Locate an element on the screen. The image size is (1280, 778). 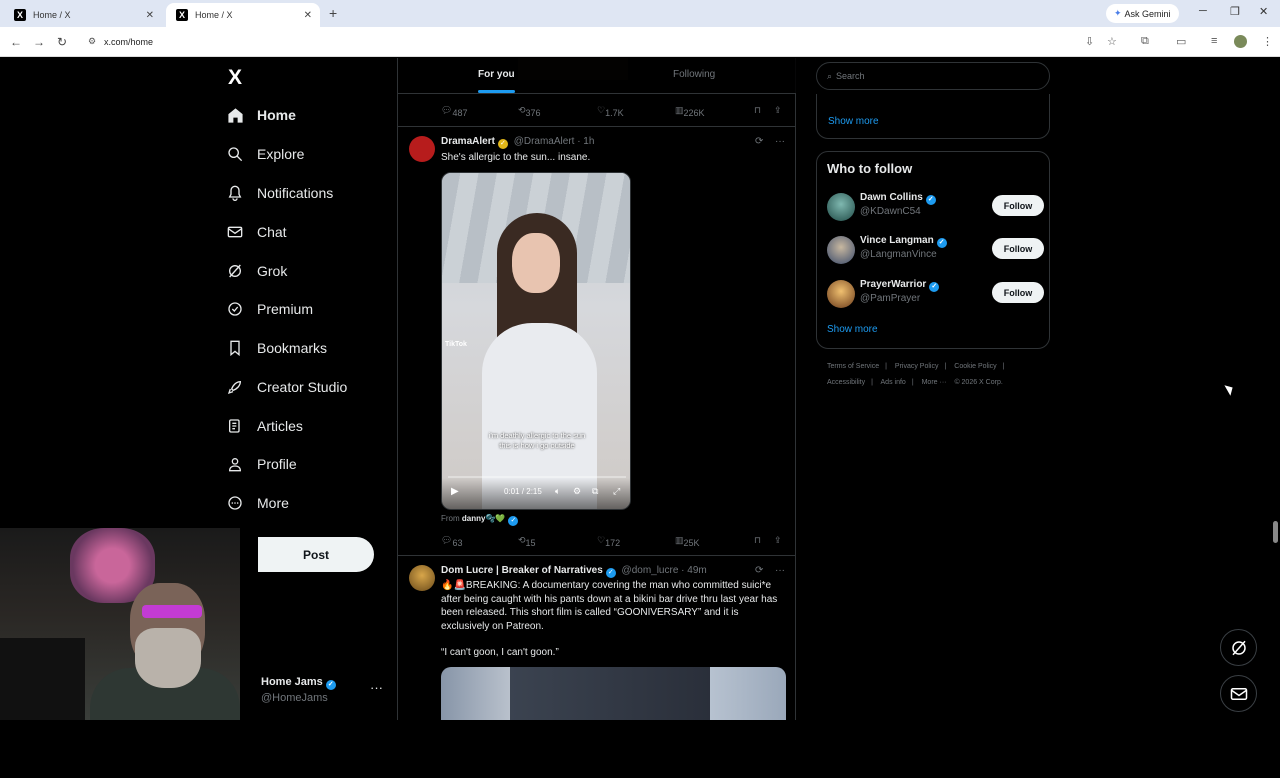
minimize-icon: ─ is located at coordinates (1203, 11).